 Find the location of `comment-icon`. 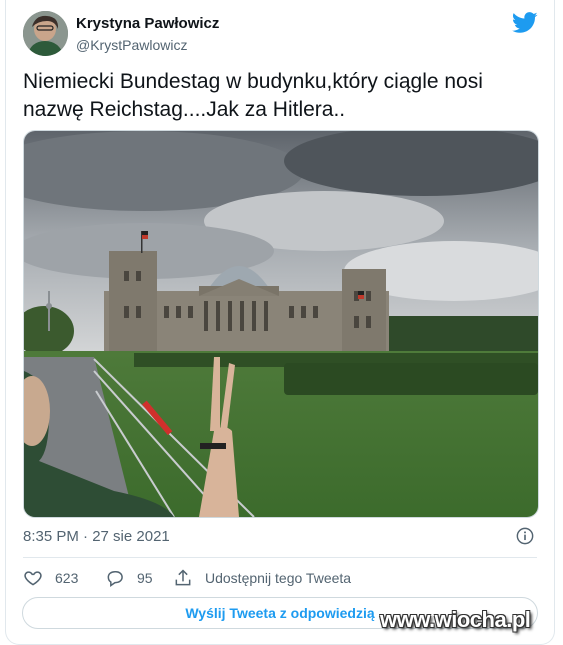

comment-icon is located at coordinates (115, 579).